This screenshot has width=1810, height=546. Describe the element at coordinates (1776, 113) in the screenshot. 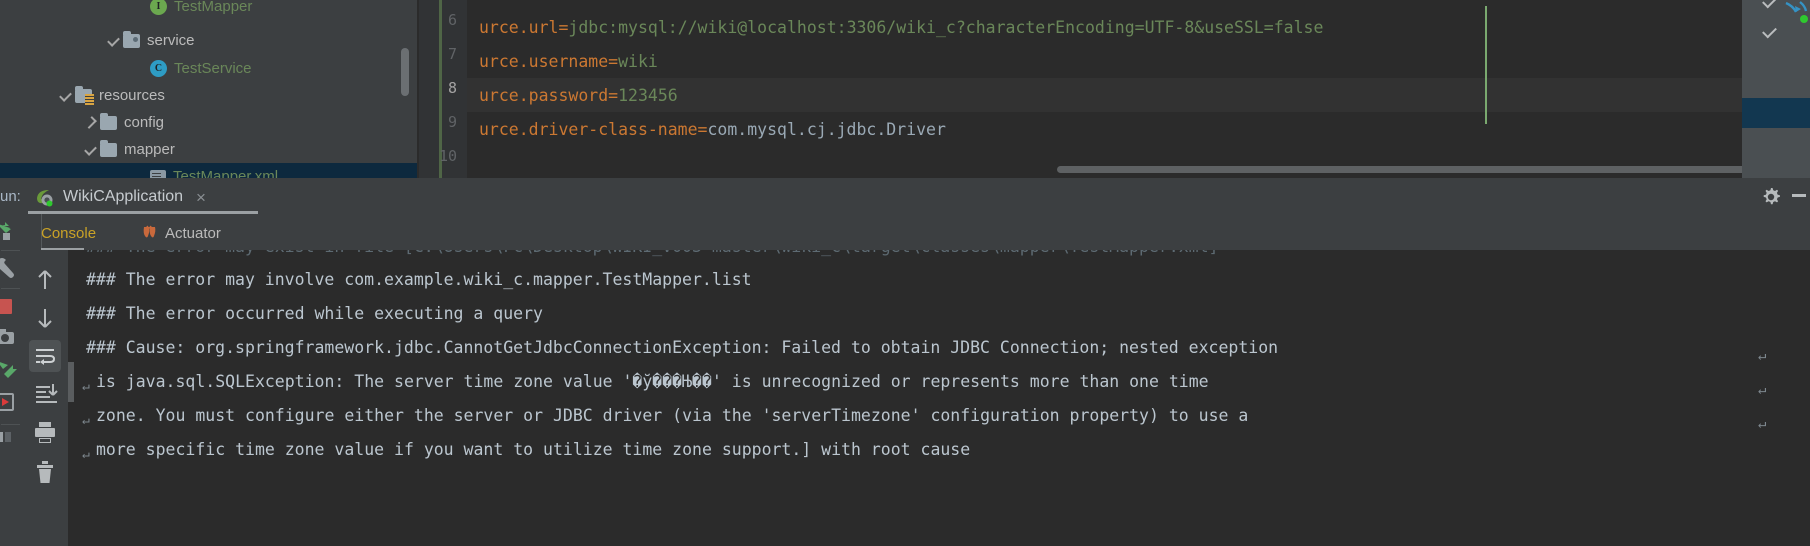

I see `right-strip-selection` at that location.